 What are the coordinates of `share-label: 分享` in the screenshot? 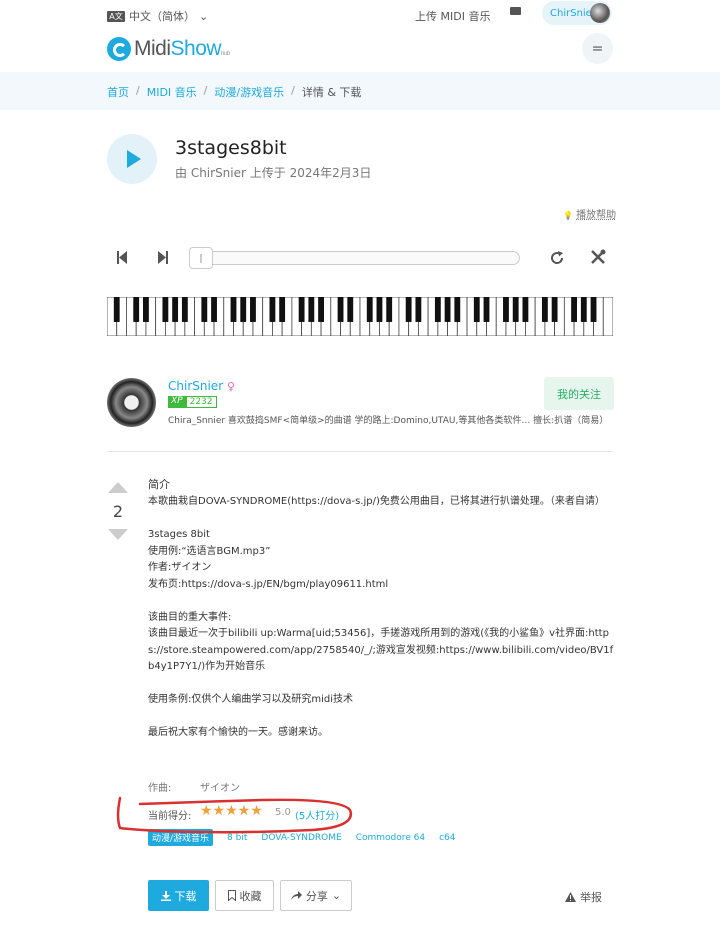 It's located at (316, 896).